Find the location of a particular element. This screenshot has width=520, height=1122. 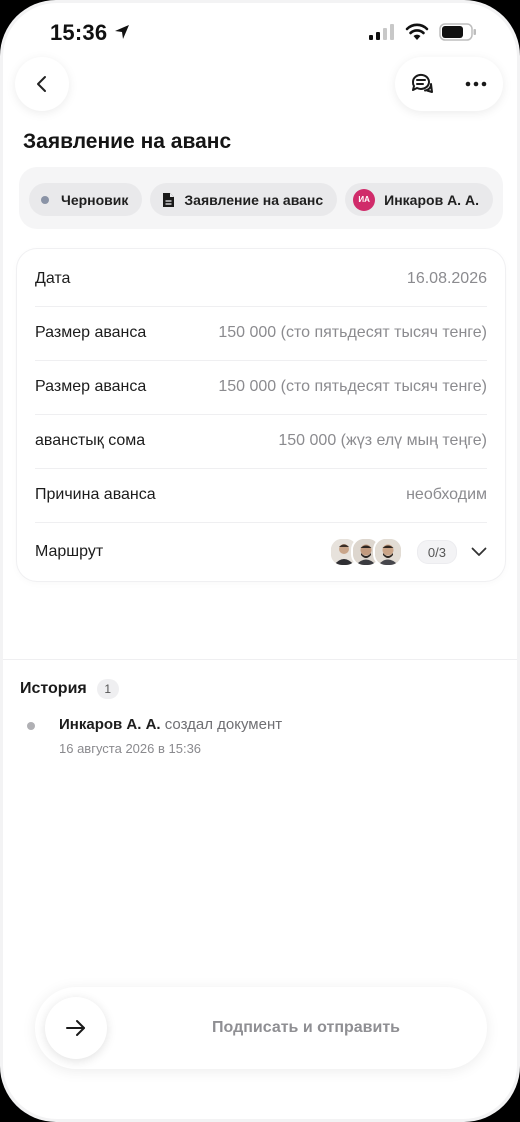

sign-and-send-button: Подписать и отправить is located at coordinates (306, 1028).